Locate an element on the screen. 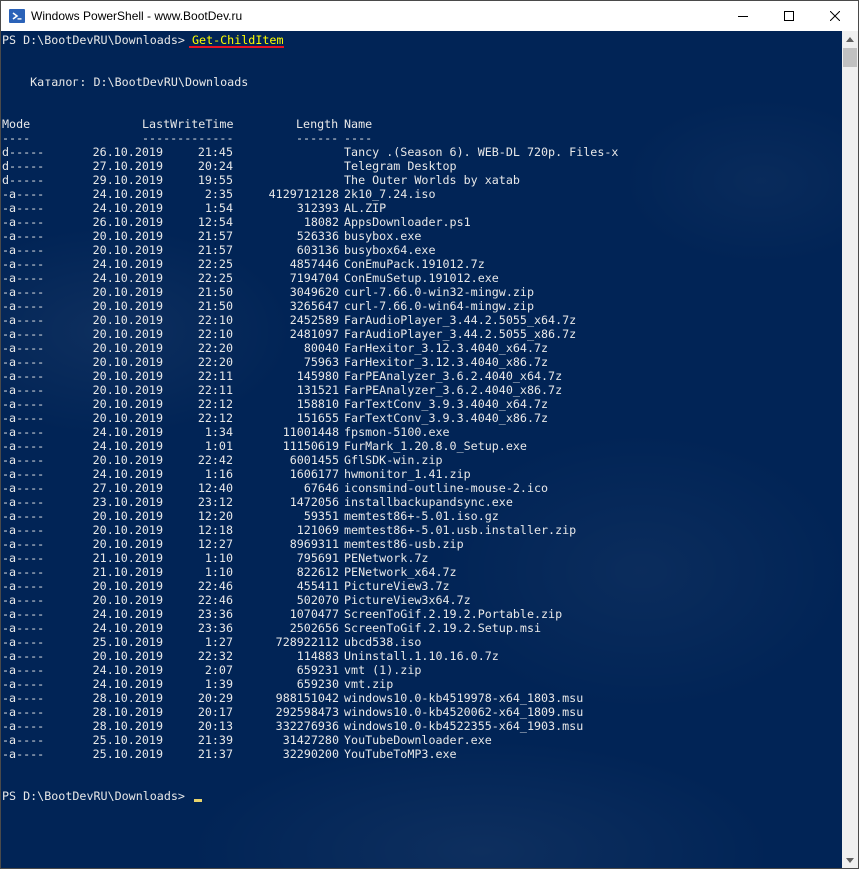  file-name: curl-7.66.0-win64-mingw.zip is located at coordinates (439, 306).